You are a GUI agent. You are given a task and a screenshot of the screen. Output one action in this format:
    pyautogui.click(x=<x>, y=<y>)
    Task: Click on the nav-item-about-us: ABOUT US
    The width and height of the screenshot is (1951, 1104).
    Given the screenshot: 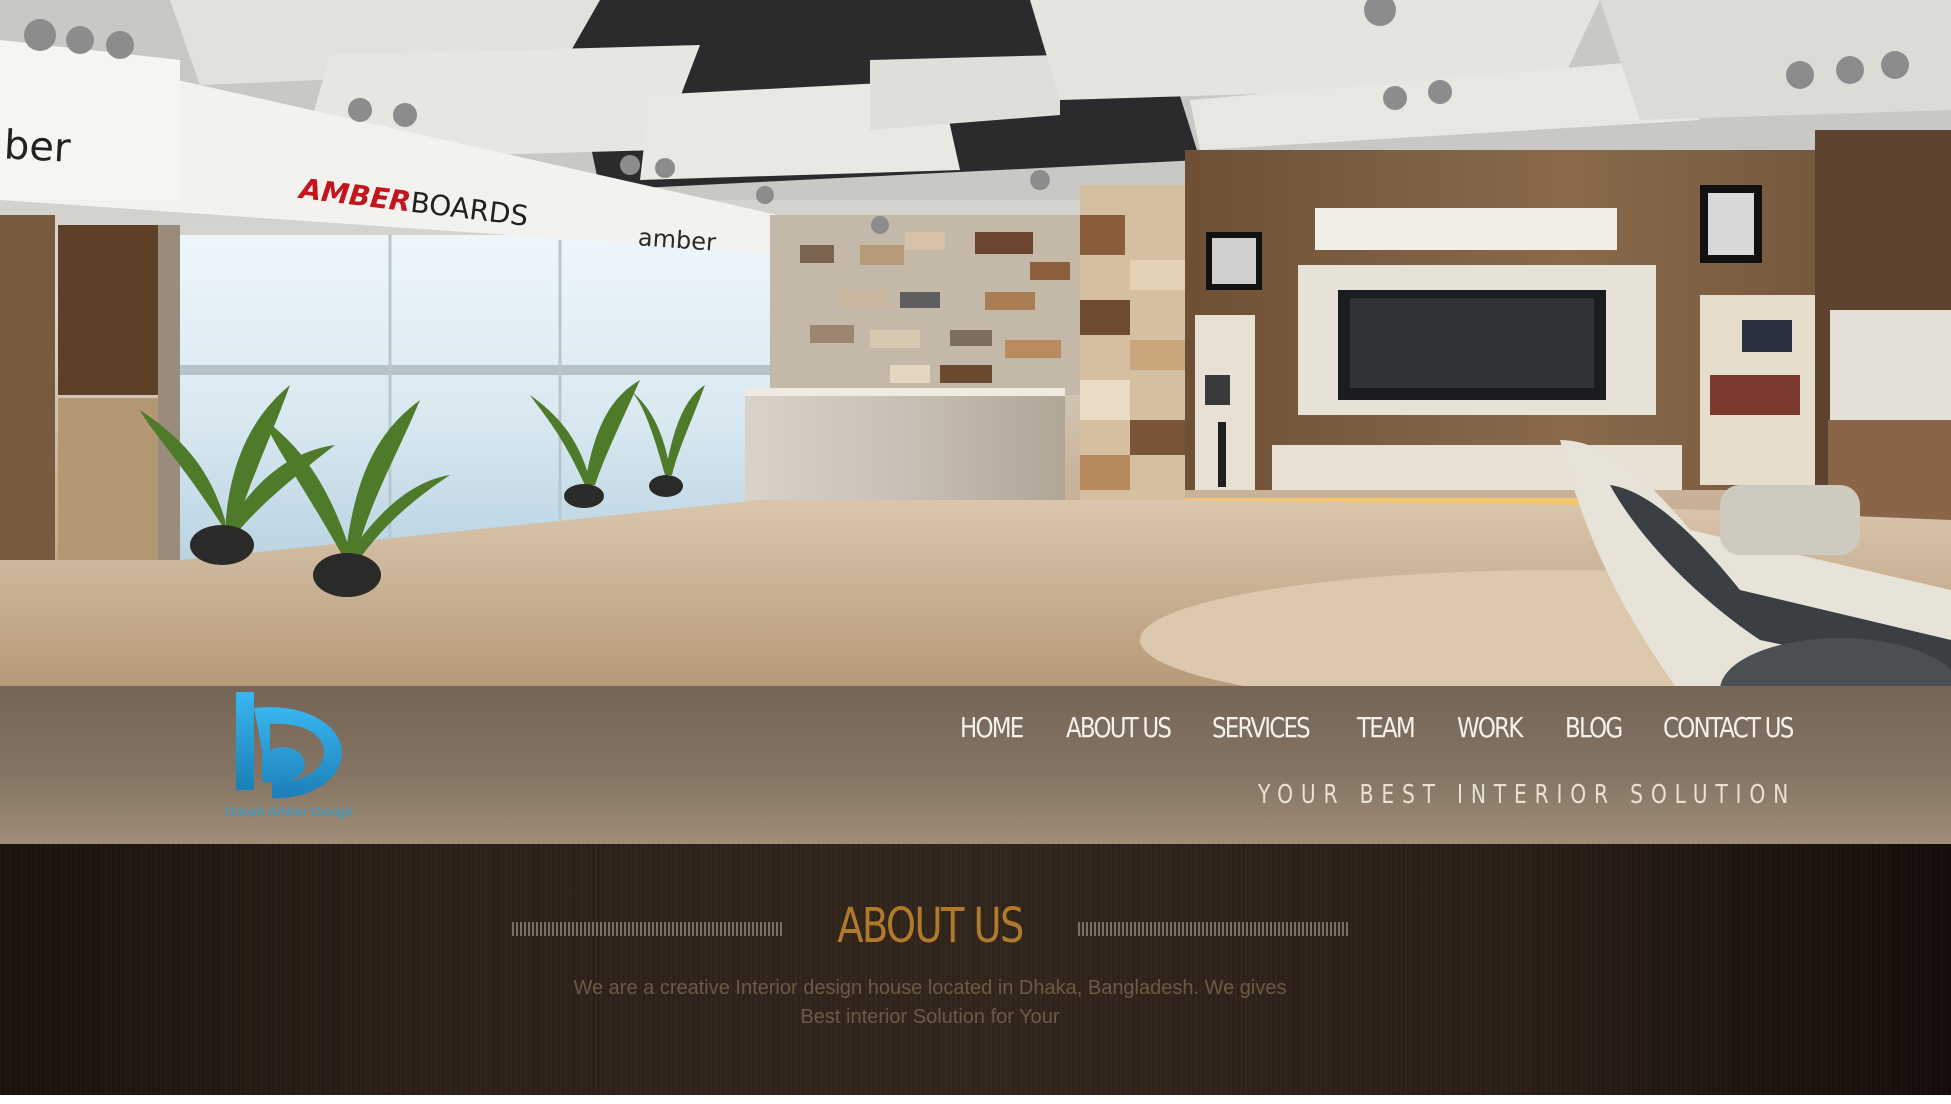 What is the action you would take?
    pyautogui.click(x=1126, y=728)
    